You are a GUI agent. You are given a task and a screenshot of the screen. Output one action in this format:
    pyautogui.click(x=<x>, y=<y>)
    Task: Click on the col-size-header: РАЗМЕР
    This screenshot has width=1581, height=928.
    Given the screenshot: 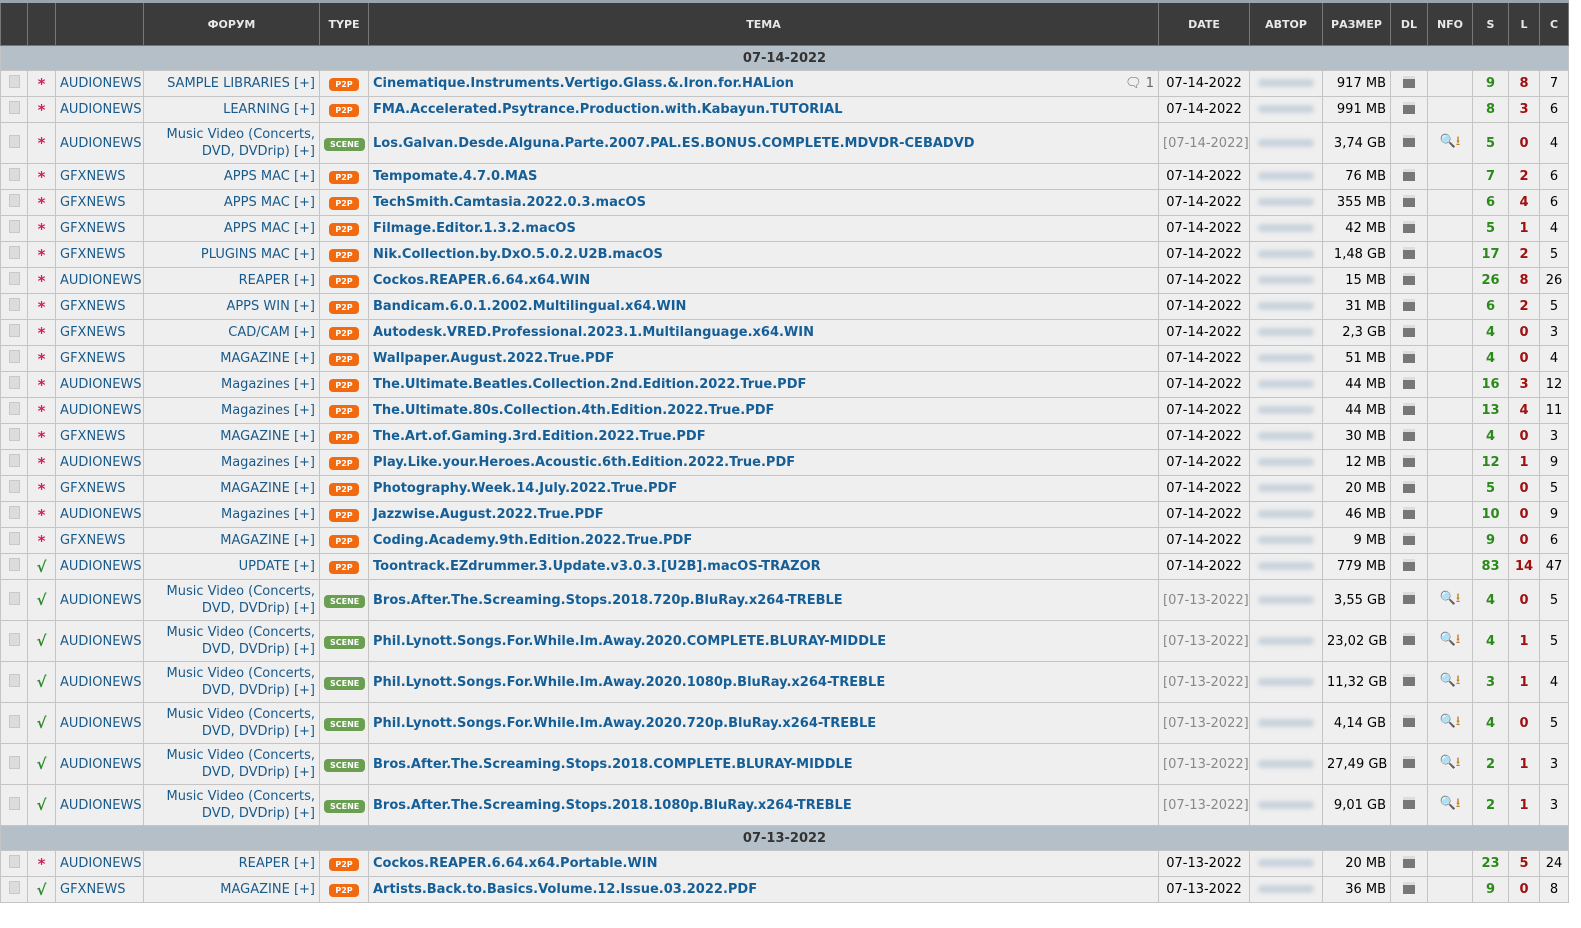 What is the action you would take?
    pyautogui.click(x=1356, y=23)
    